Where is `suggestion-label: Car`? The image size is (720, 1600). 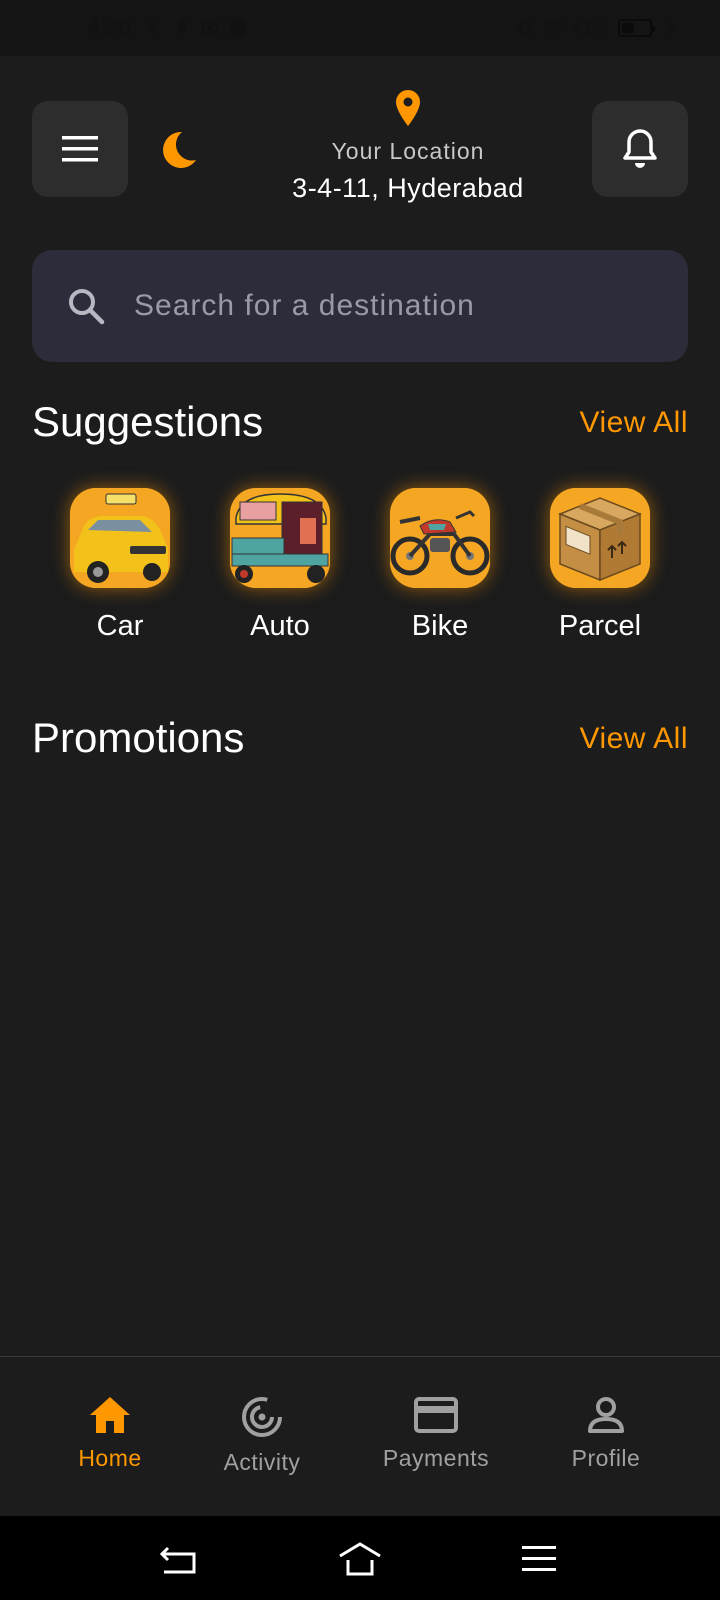 suggestion-label: Car is located at coordinates (120, 626).